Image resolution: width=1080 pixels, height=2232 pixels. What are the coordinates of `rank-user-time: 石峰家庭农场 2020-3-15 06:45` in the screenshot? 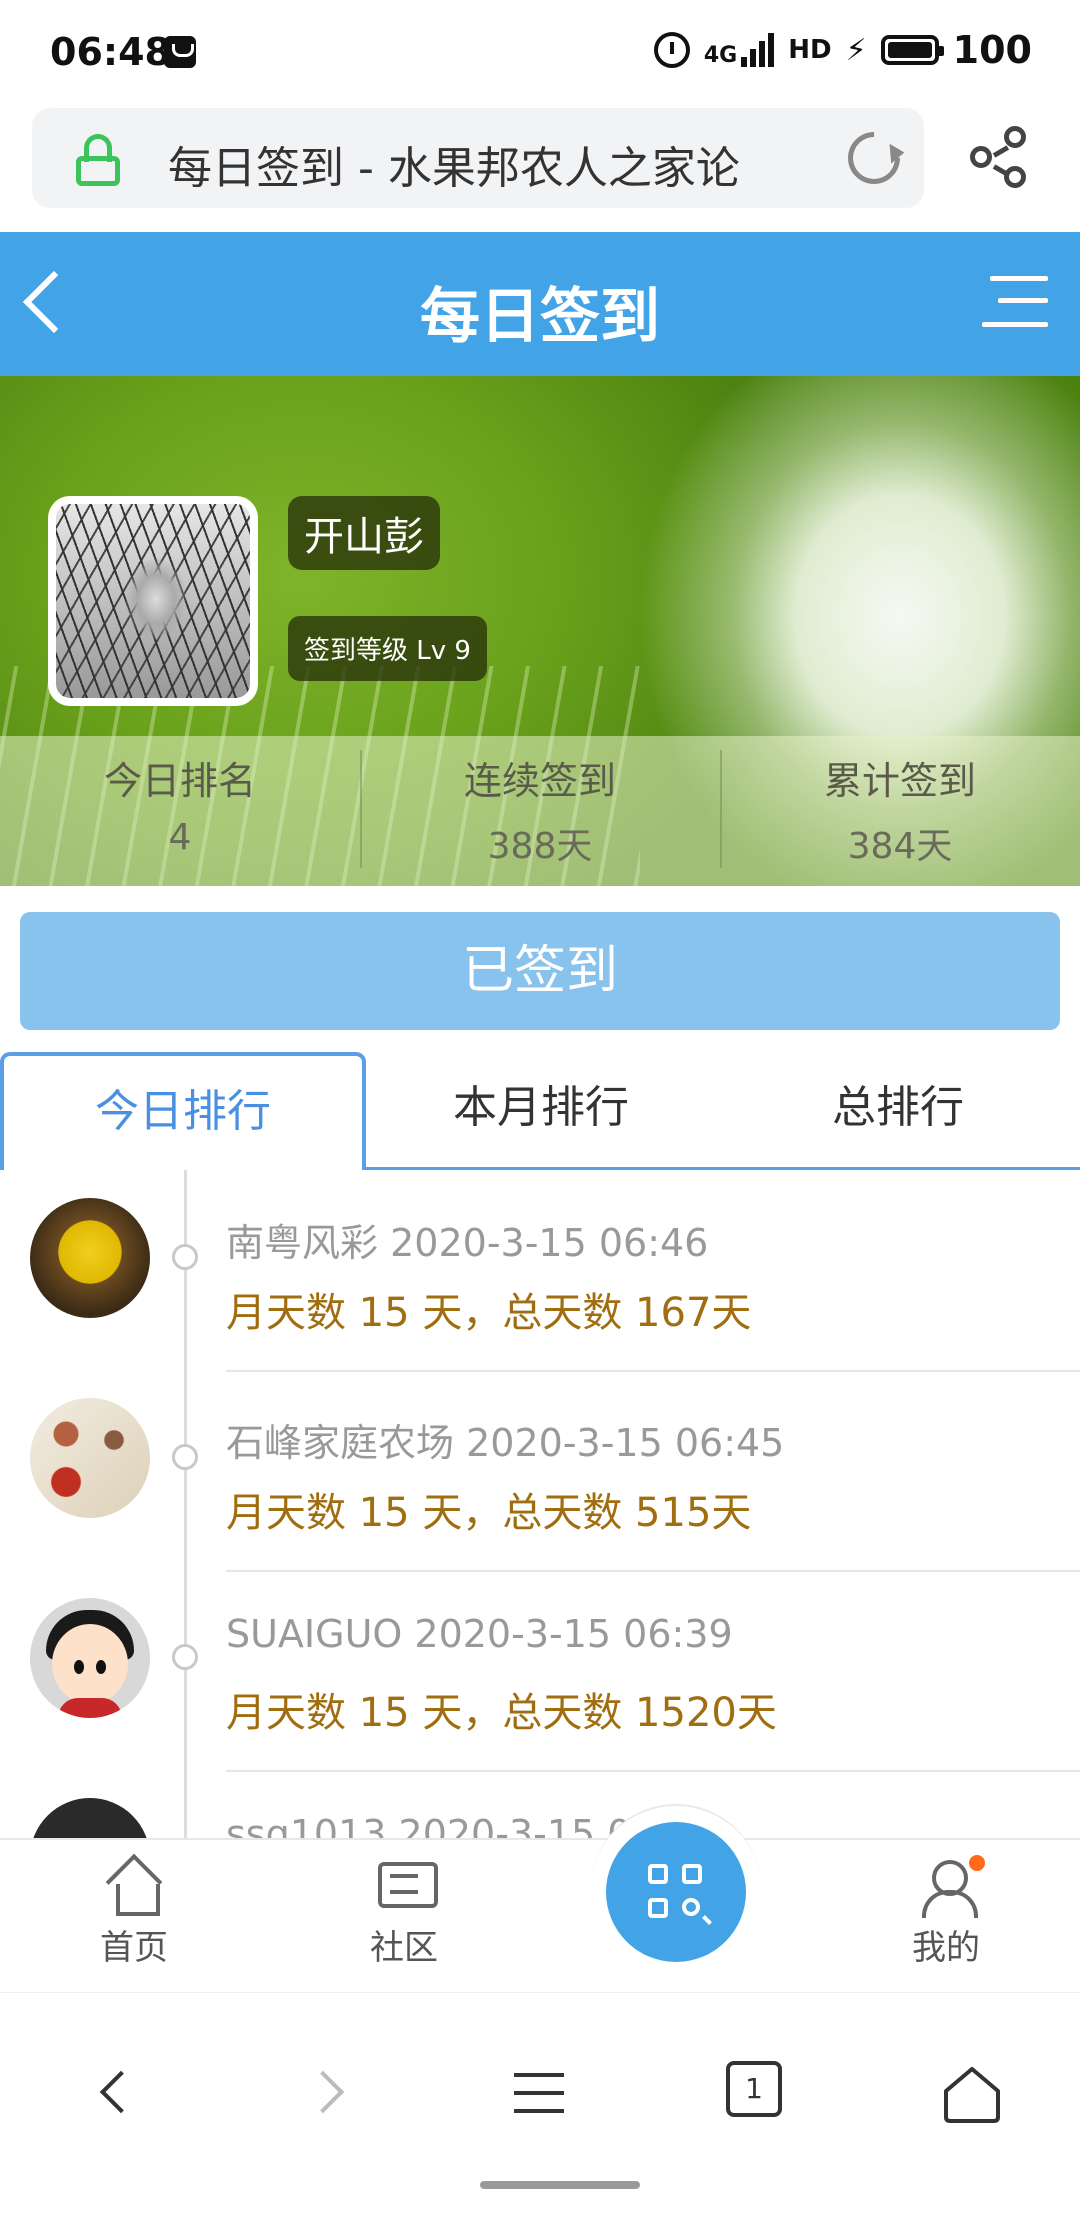 It's located at (505, 1439).